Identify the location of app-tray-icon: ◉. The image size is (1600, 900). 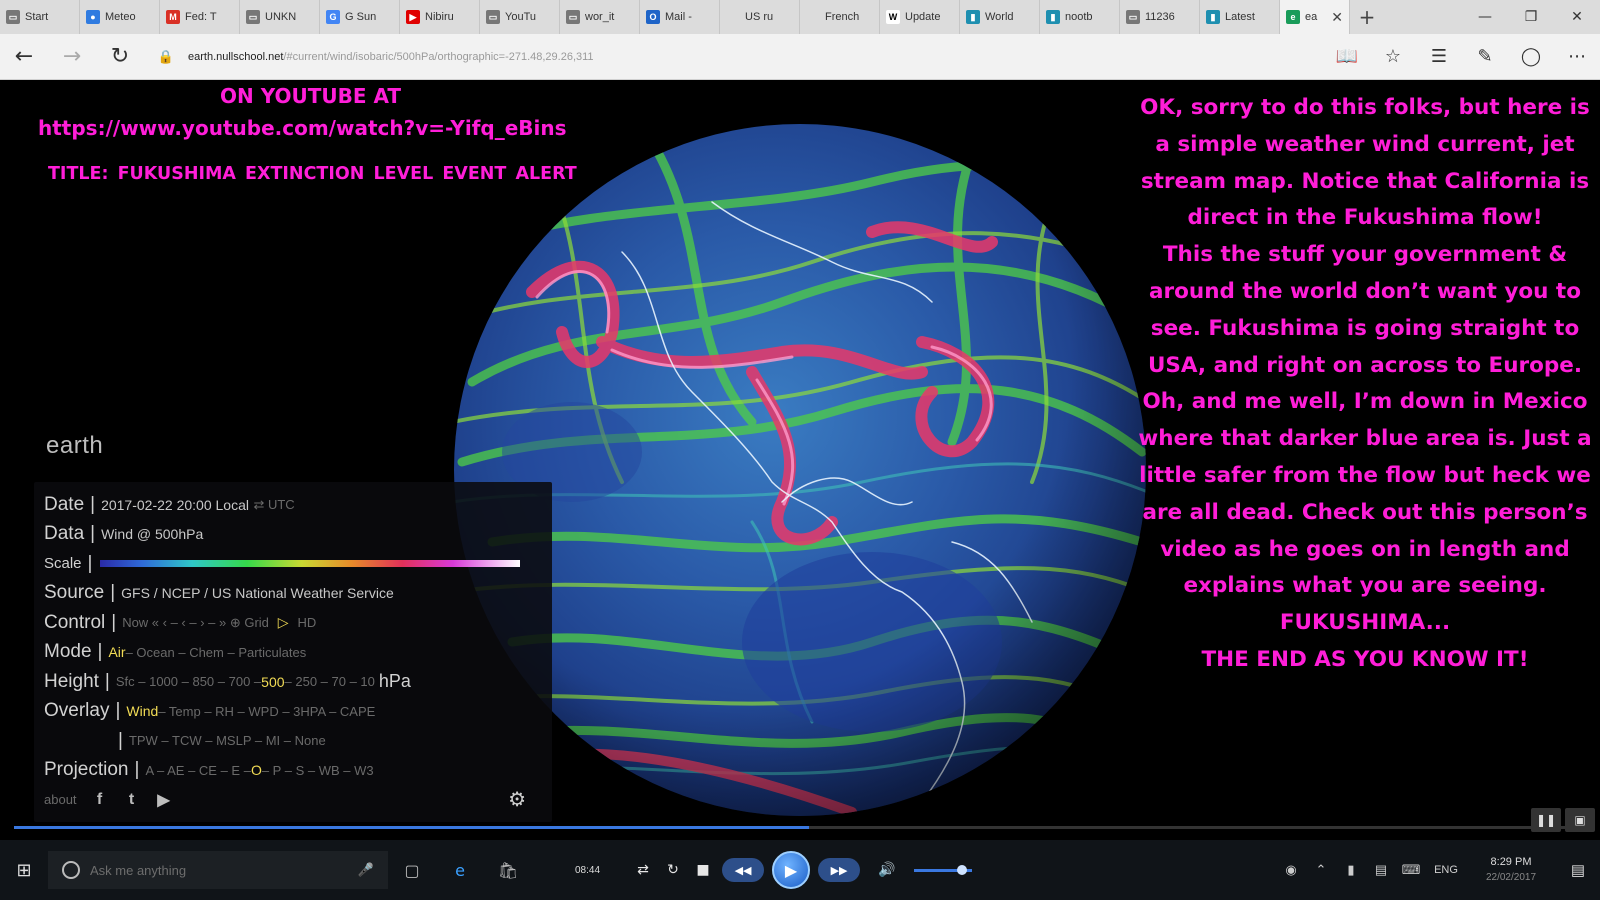
(1291, 870).